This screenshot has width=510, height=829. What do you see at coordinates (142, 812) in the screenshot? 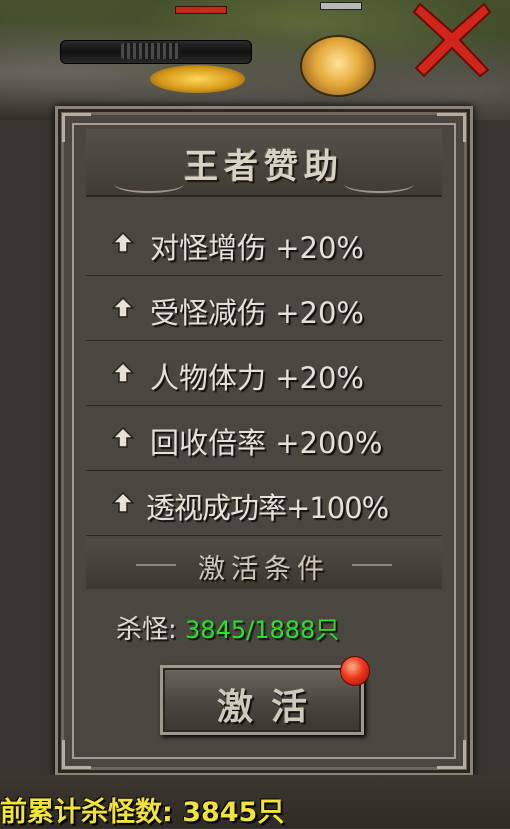
I see `total-kills-text: 前累计杀怪数: 3845只` at bounding box center [142, 812].